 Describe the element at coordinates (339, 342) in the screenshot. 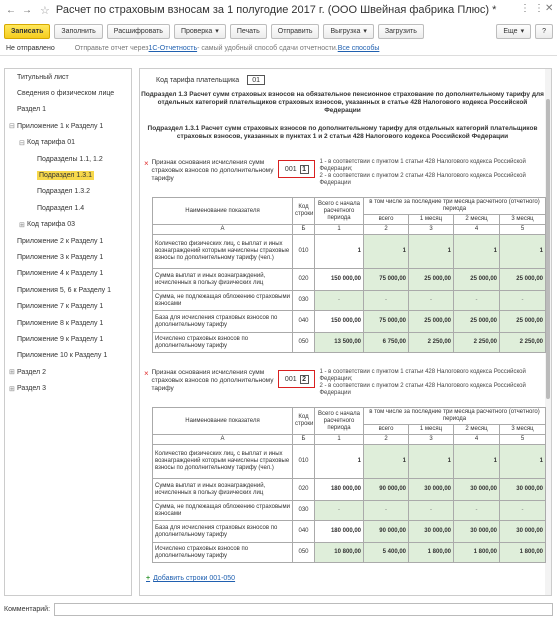

I see `value-cell: 13 500,00` at that location.